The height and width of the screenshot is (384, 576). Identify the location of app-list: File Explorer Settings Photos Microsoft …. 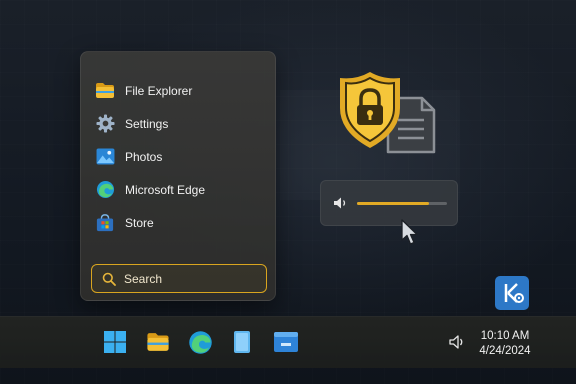
(178, 156).